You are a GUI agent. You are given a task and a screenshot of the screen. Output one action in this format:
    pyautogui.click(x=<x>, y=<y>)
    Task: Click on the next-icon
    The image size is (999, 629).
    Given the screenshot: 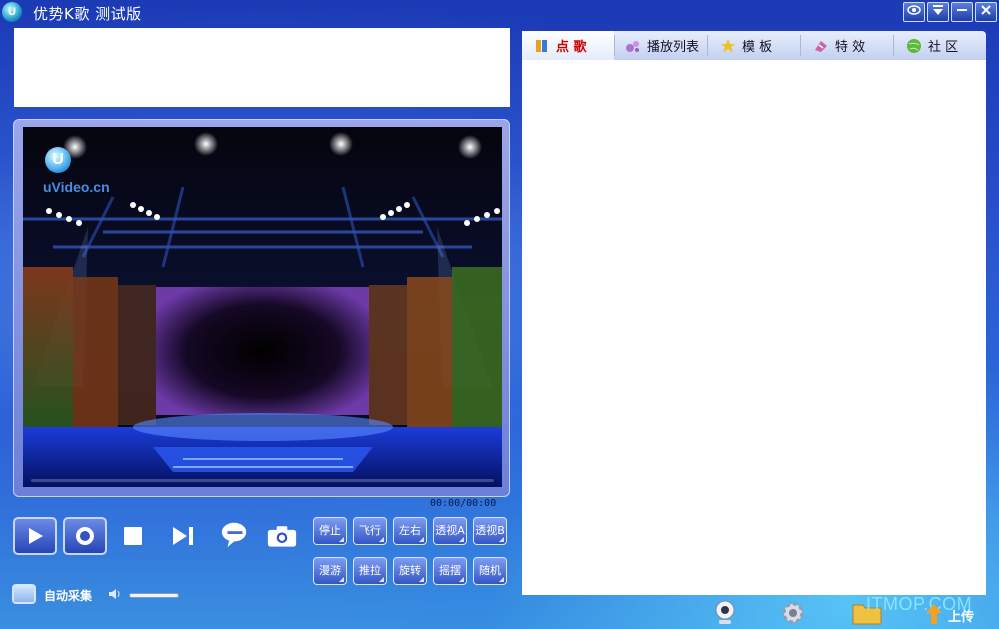 What is the action you would take?
    pyautogui.click(x=183, y=536)
    